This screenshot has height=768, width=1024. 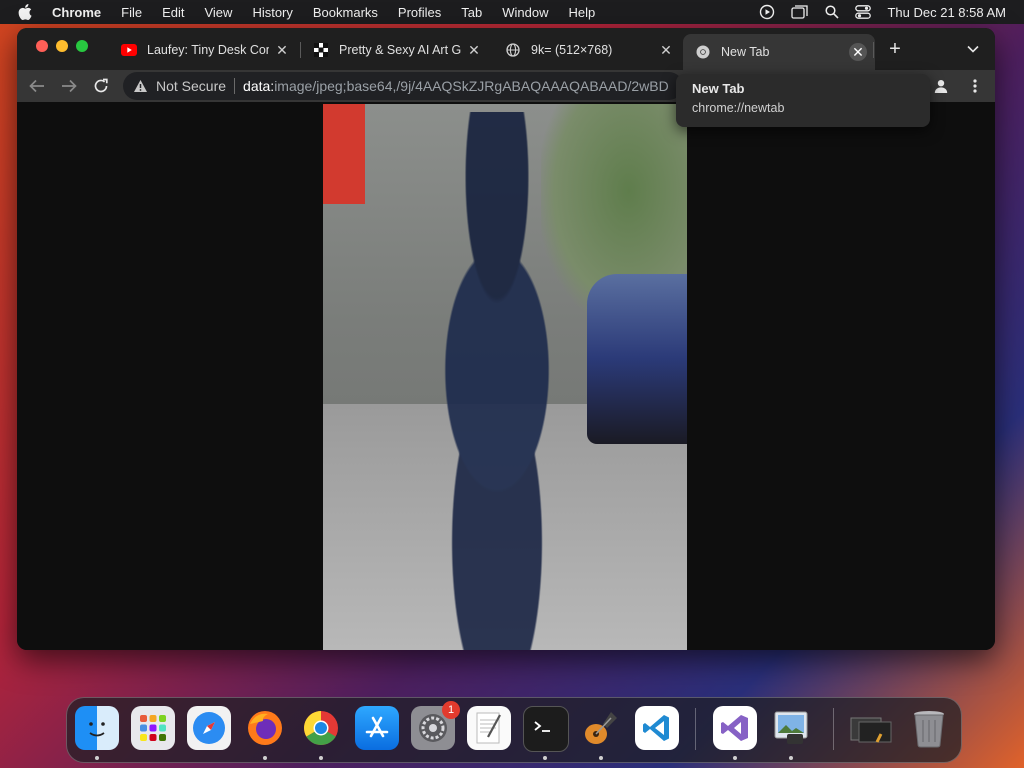 I want to click on textedit-icon, so click(x=489, y=728).